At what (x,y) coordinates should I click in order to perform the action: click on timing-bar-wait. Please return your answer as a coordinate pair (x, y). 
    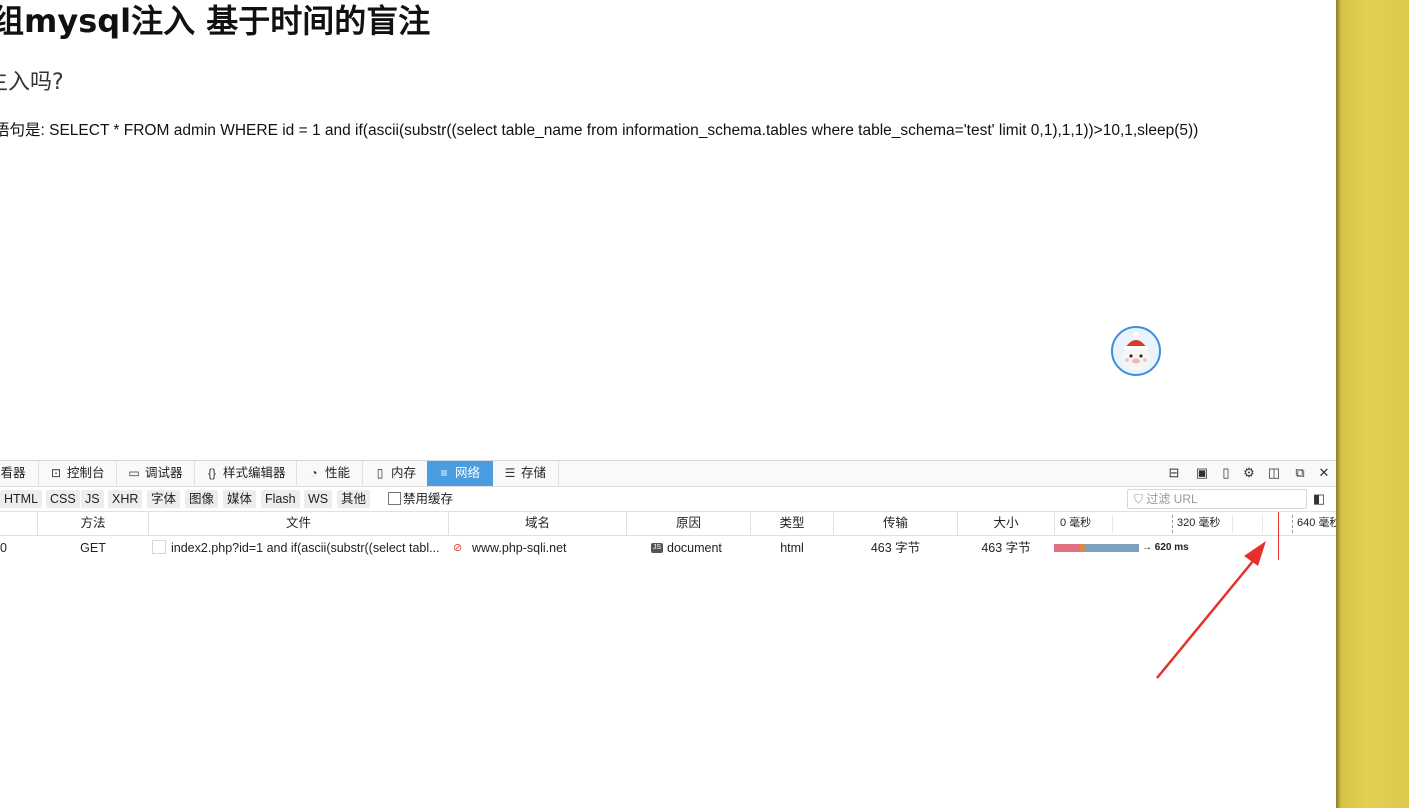
    Looking at the image, I should click on (1067, 548).